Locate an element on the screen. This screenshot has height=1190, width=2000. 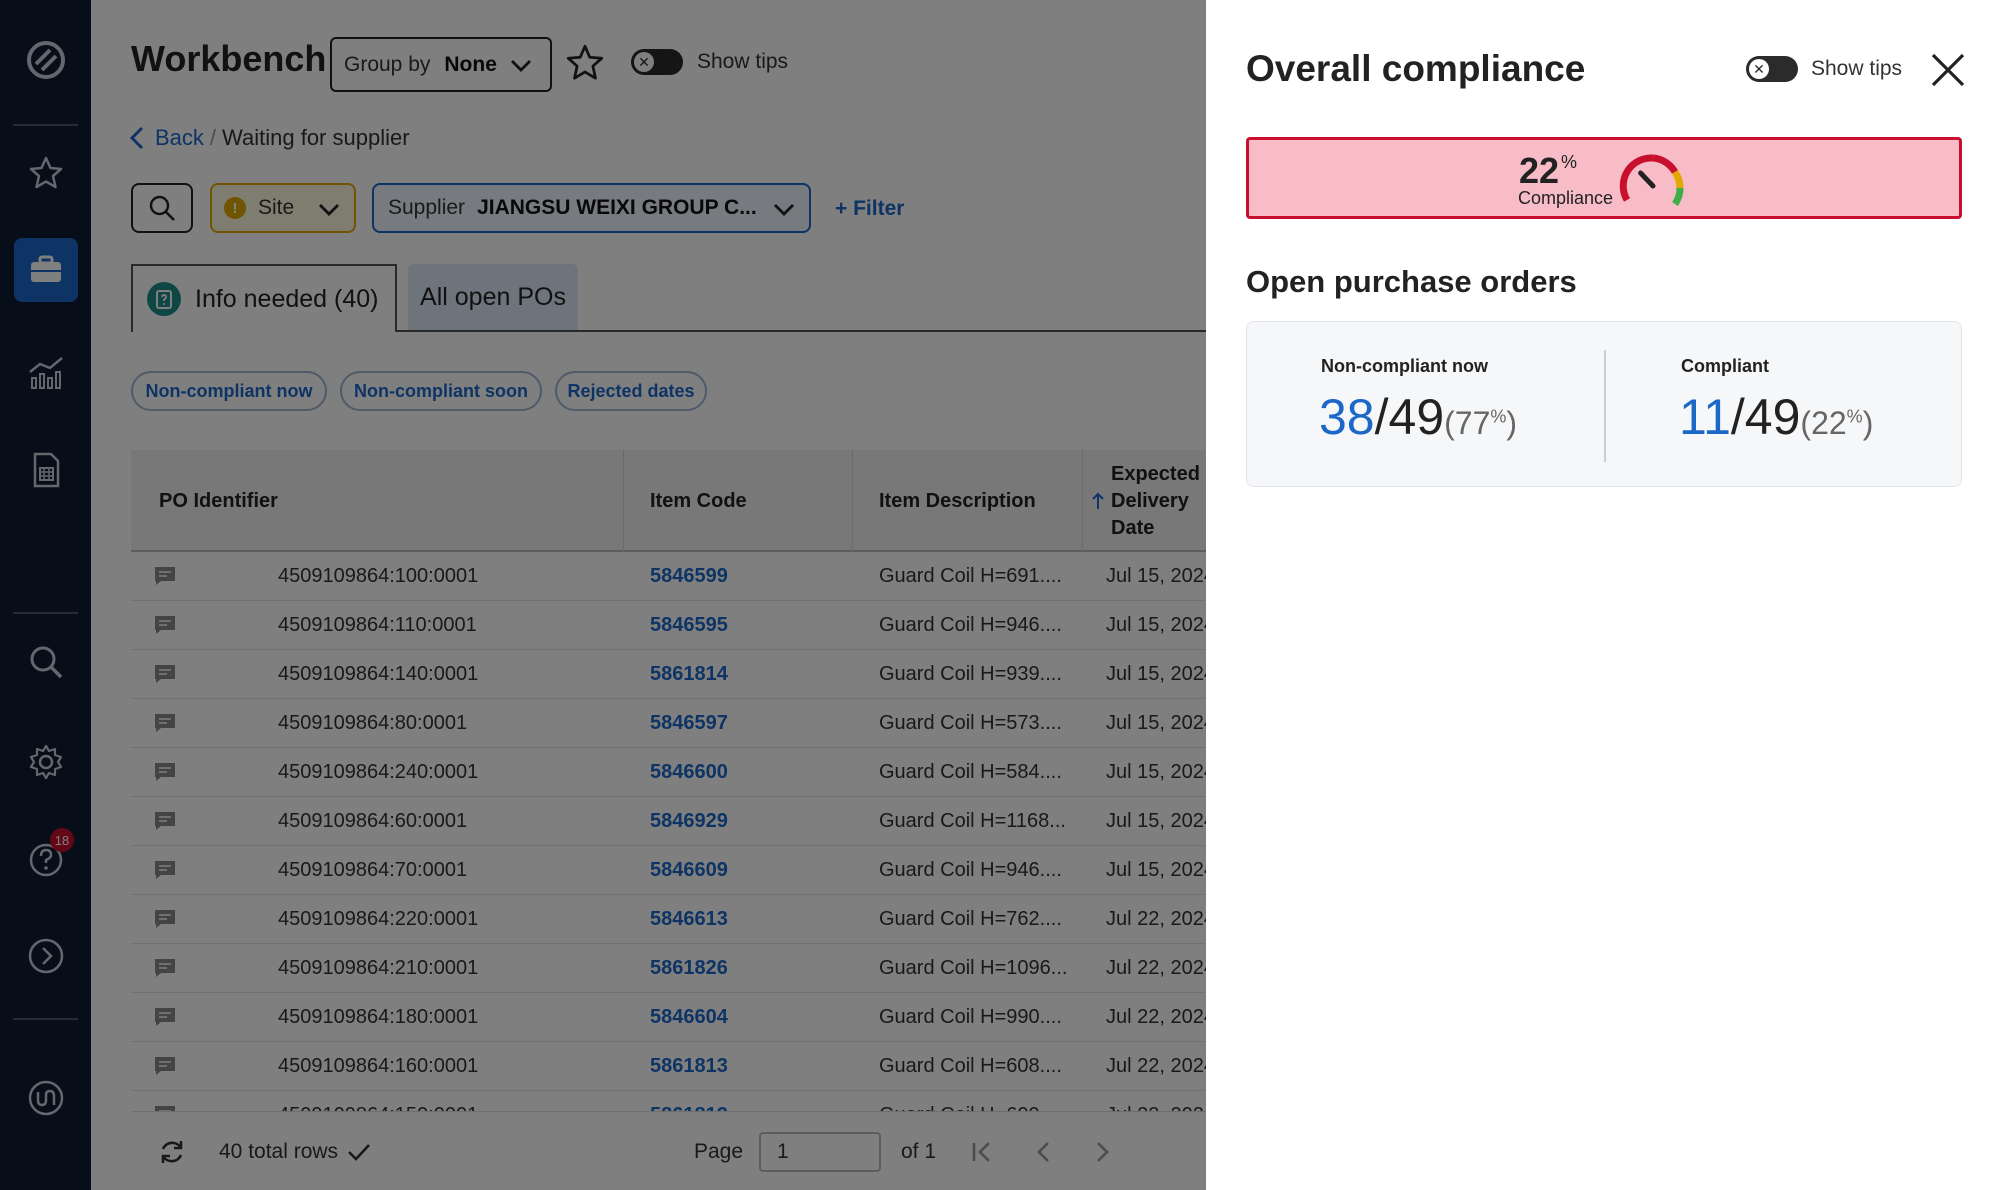
compliance-gauge-icon is located at coordinates (1651, 180).